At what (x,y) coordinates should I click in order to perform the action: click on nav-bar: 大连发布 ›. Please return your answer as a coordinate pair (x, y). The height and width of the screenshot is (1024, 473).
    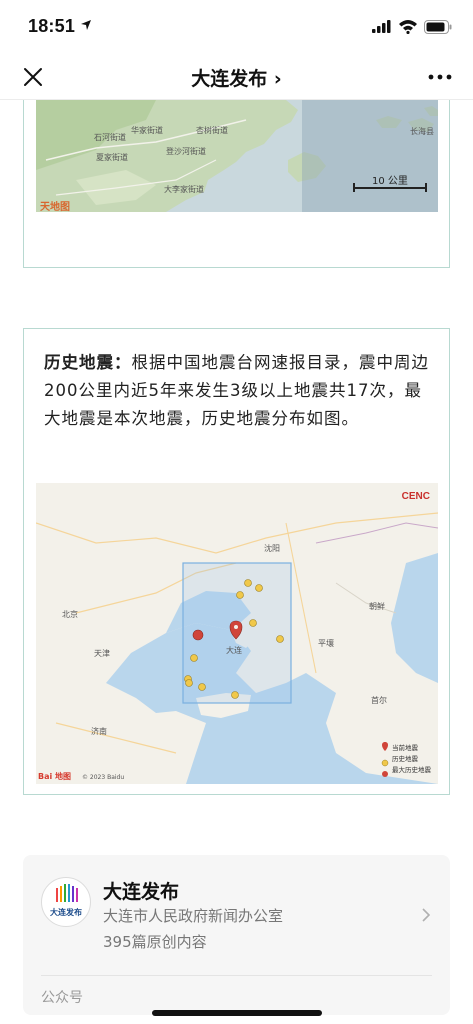
    Looking at the image, I should click on (236, 77).